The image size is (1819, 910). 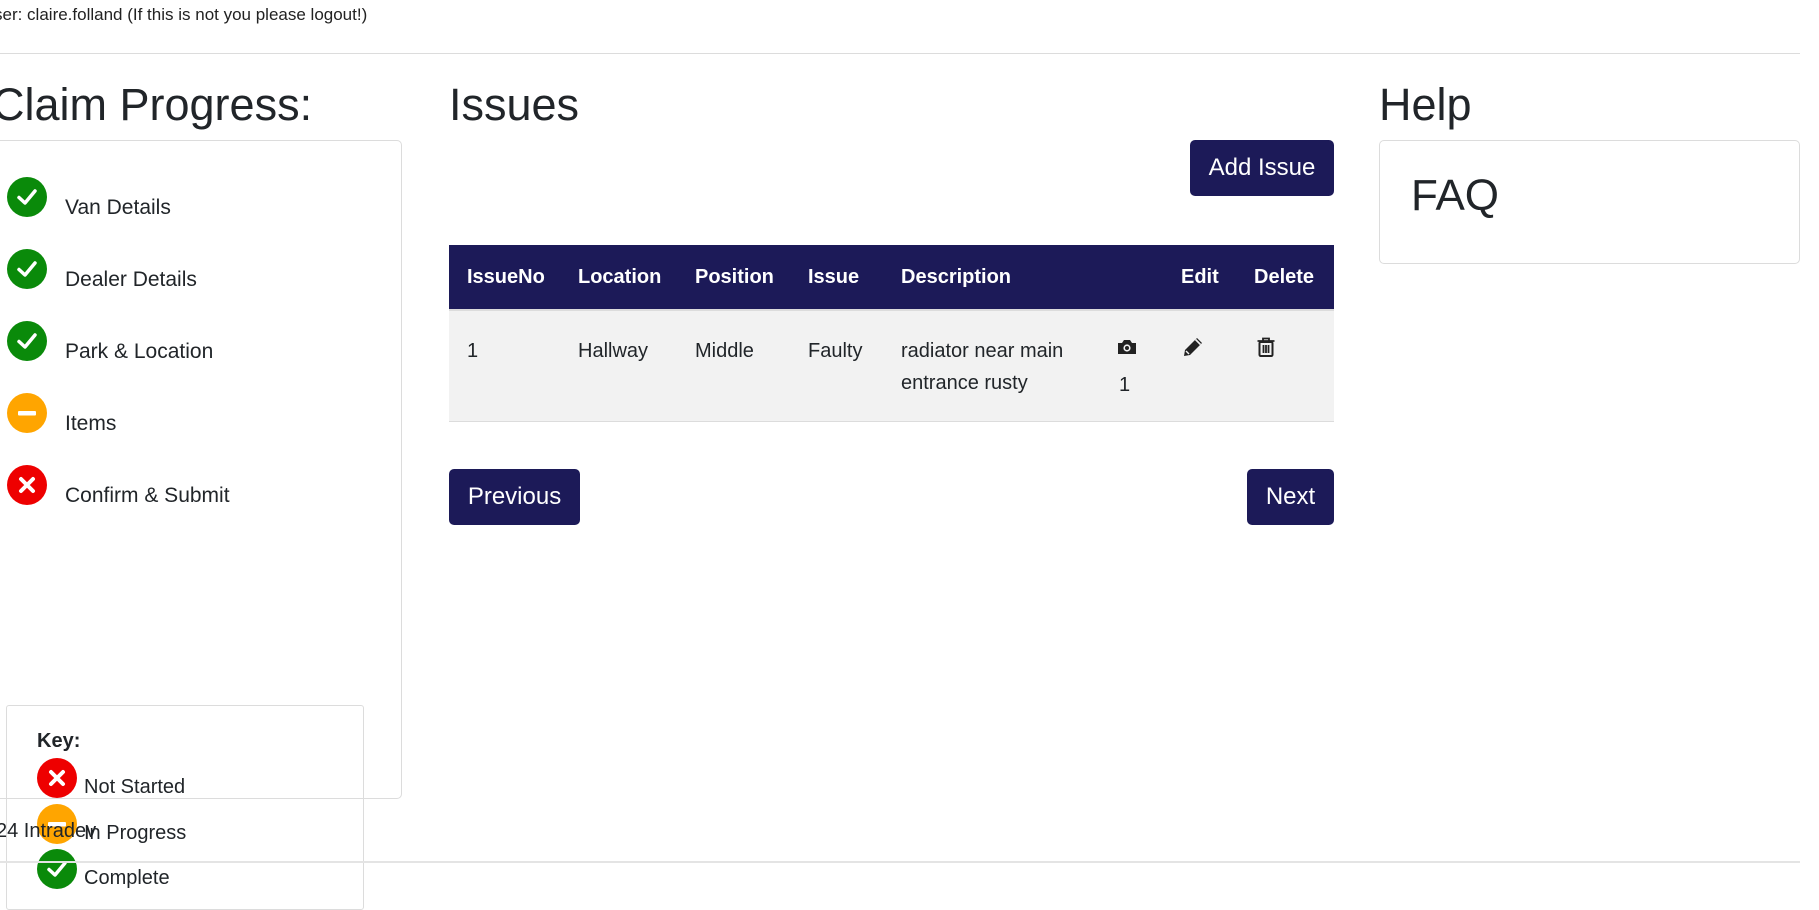 What do you see at coordinates (127, 878) in the screenshot?
I see `key-label: Complete` at bounding box center [127, 878].